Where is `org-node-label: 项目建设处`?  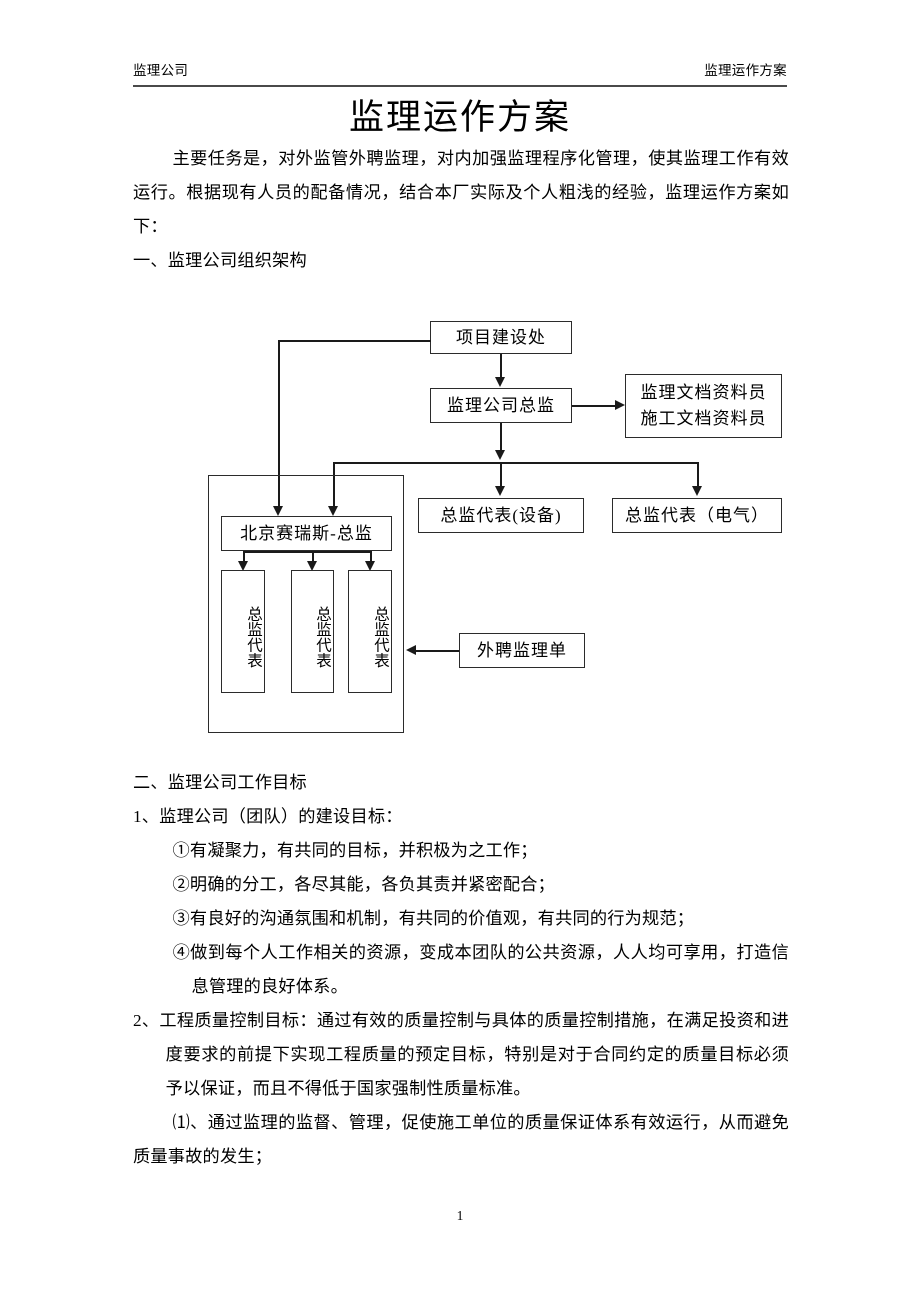 org-node-label: 项目建设处 is located at coordinates (501, 337).